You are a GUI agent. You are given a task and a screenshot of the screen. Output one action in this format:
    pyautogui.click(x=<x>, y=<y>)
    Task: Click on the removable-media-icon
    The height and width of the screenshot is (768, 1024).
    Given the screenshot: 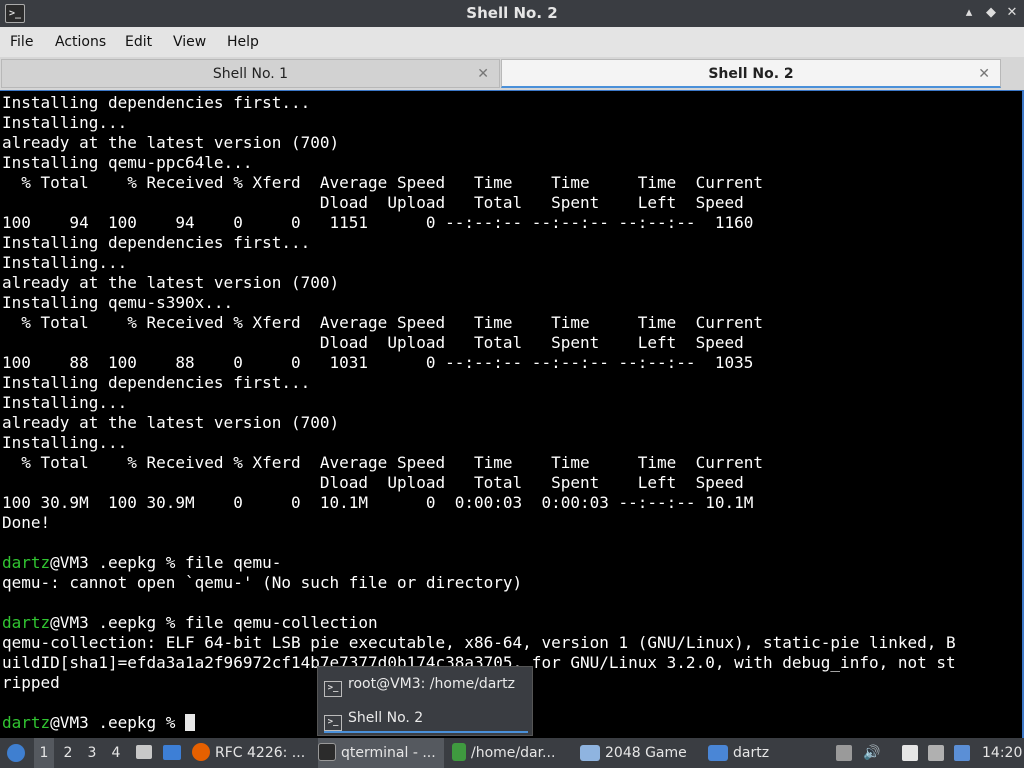 What is the action you would take?
    pyautogui.click(x=844, y=753)
    